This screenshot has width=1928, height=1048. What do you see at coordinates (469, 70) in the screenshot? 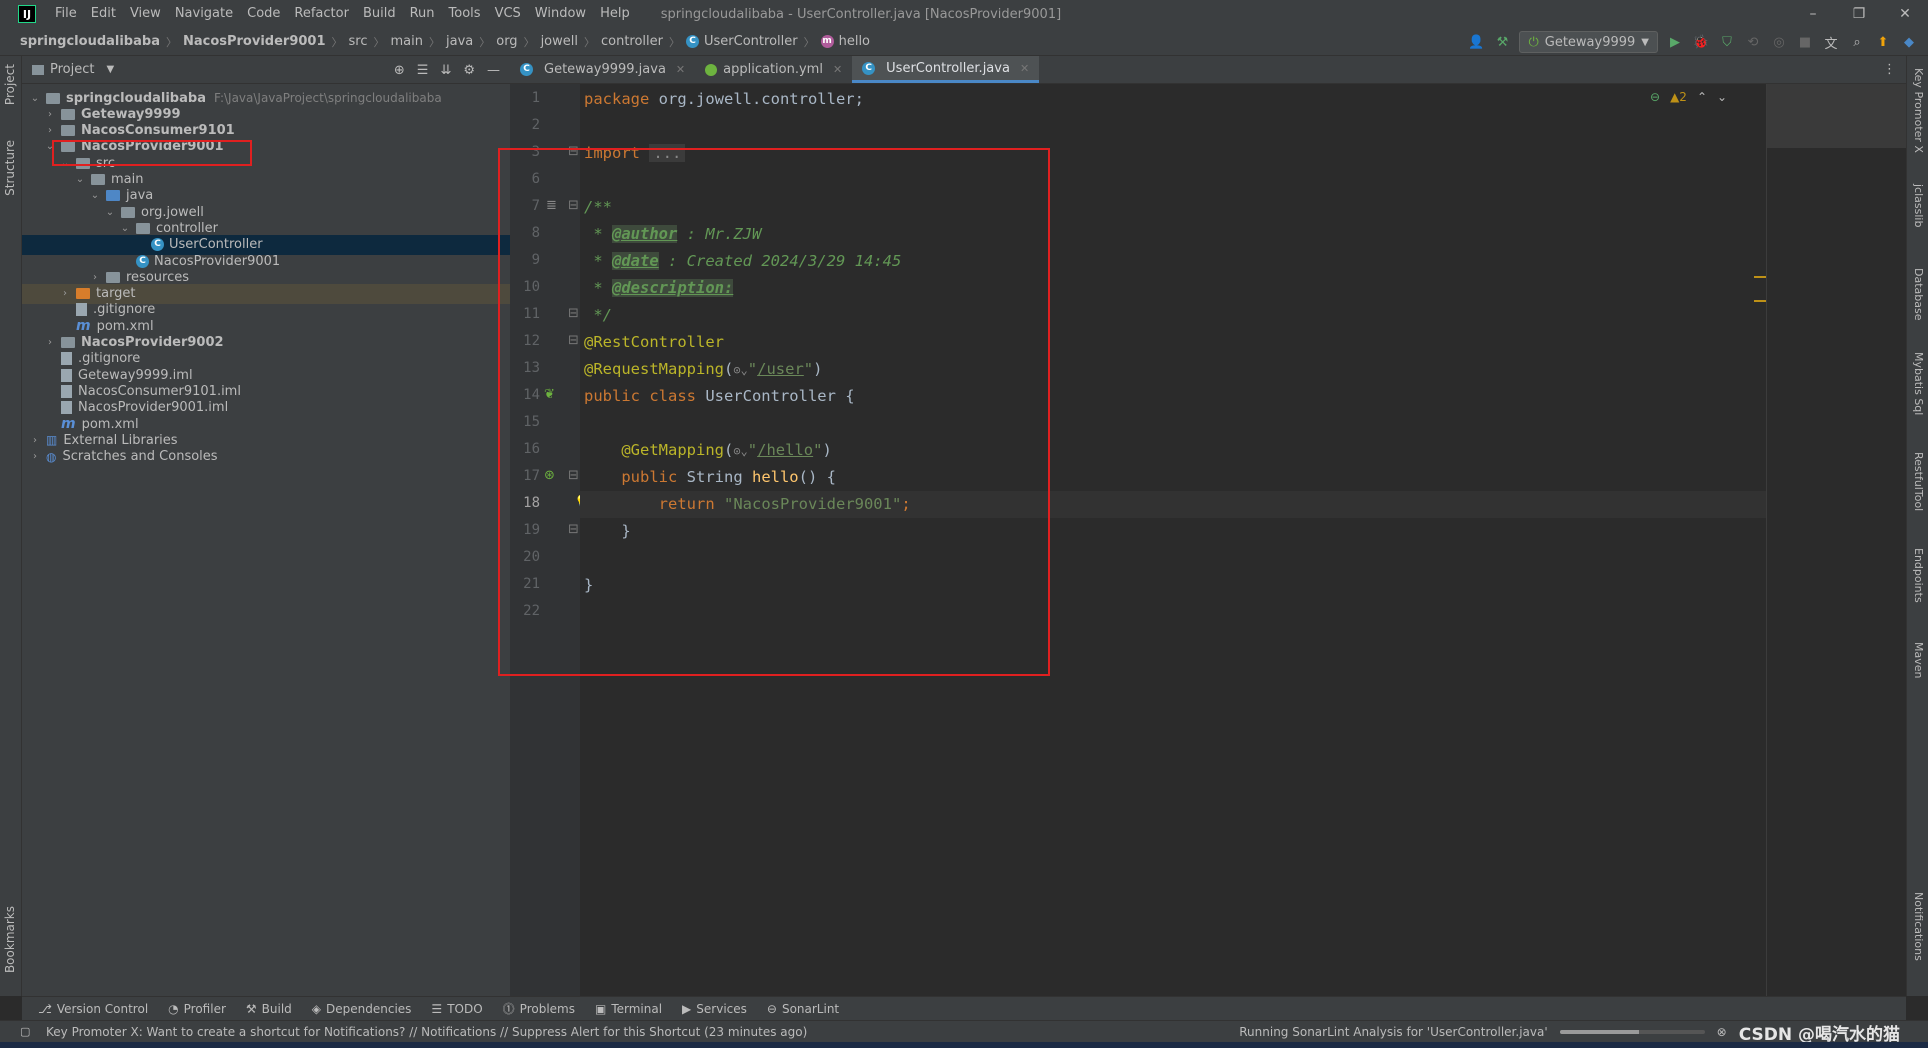
I see `settings-gear-icon: ⚙` at bounding box center [469, 70].